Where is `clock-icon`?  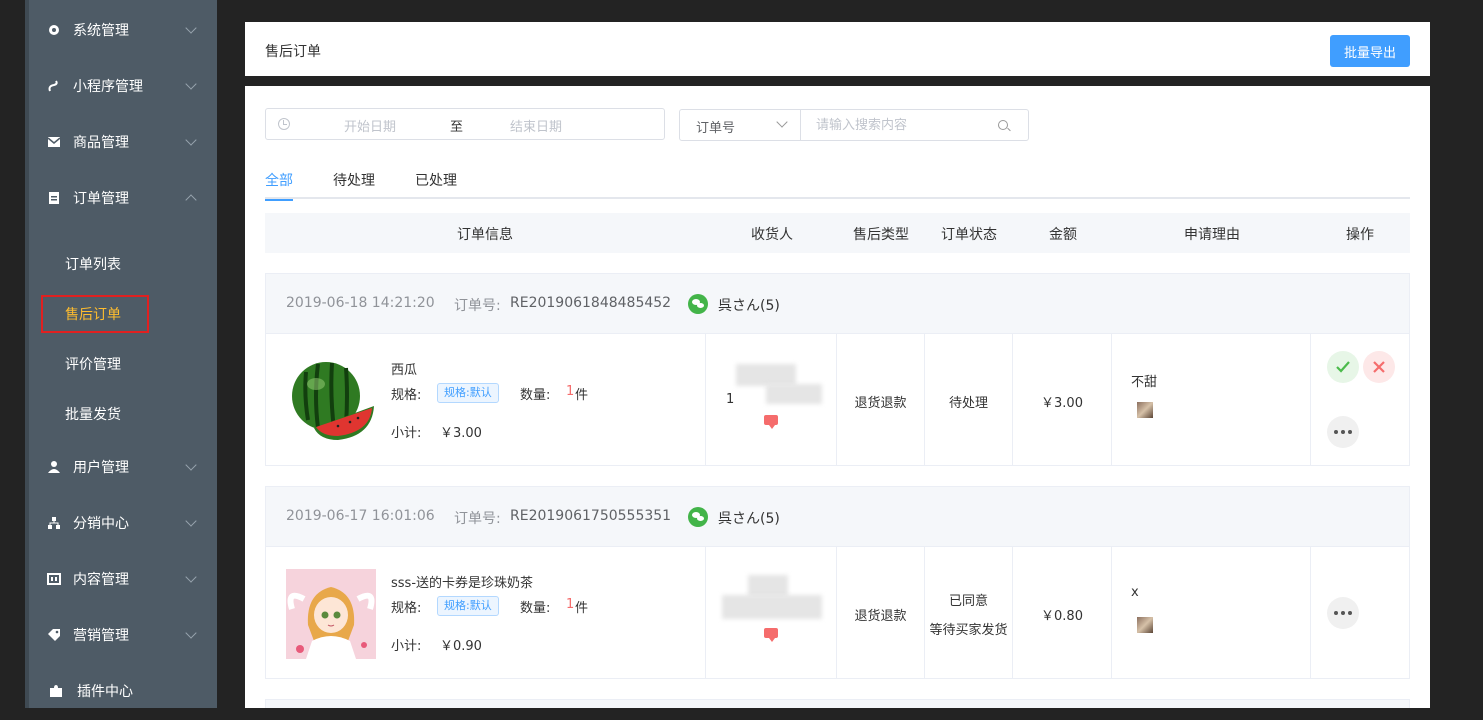
clock-icon is located at coordinates (284, 124).